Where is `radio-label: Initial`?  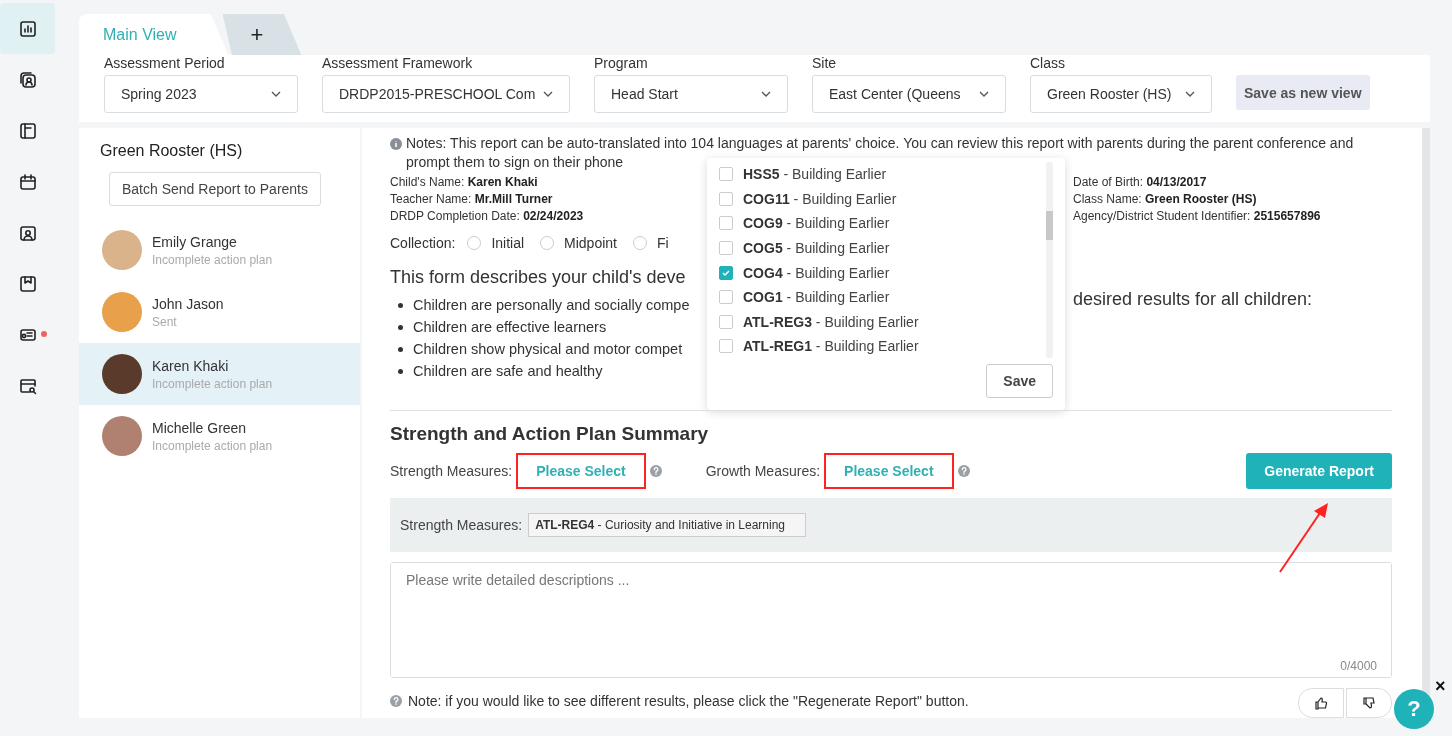 radio-label: Initial is located at coordinates (508, 243).